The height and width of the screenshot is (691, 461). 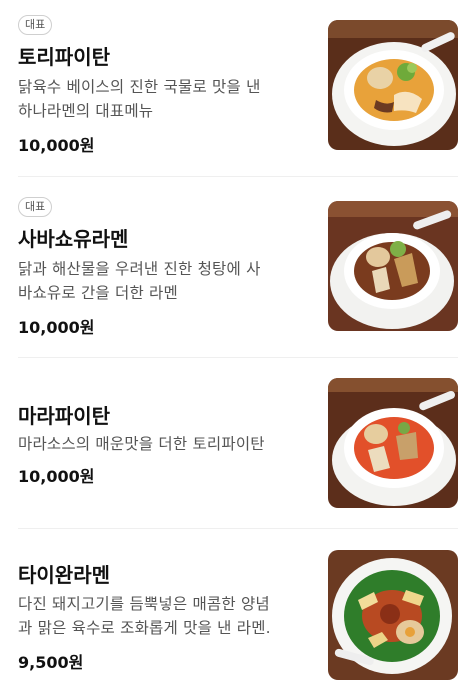 I want to click on description-line: 다진 돼지고기를 듬뿍넣은 매콤한 양념, so click(x=144, y=604).